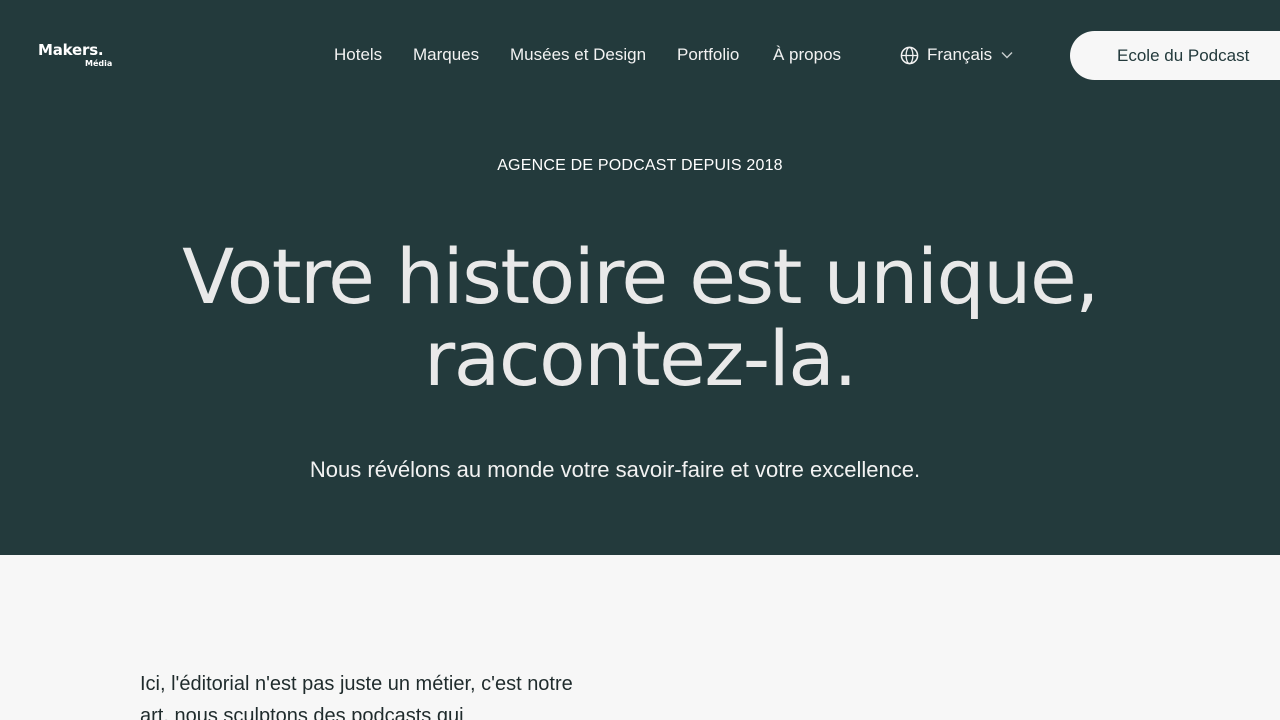 This screenshot has height=720, width=1280. I want to click on hero-headline-line-2: racontez-la., so click(641, 358).